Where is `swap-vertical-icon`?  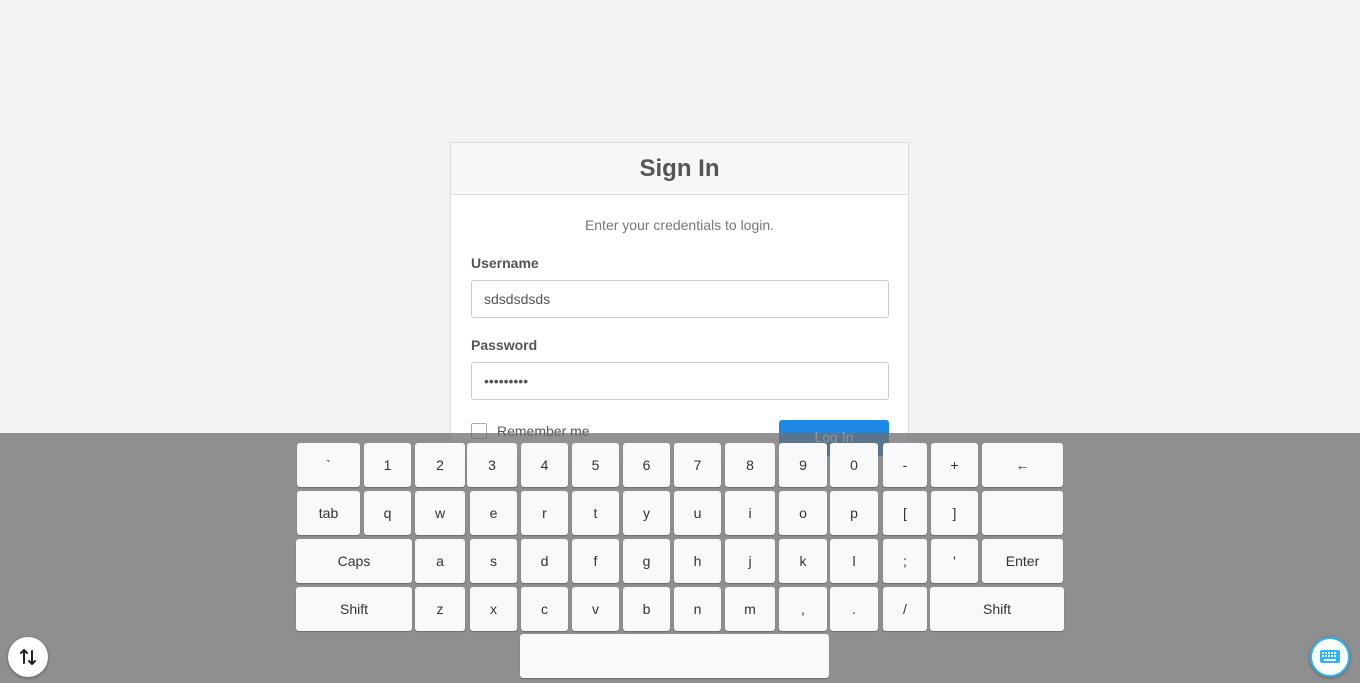 swap-vertical-icon is located at coordinates (28, 657).